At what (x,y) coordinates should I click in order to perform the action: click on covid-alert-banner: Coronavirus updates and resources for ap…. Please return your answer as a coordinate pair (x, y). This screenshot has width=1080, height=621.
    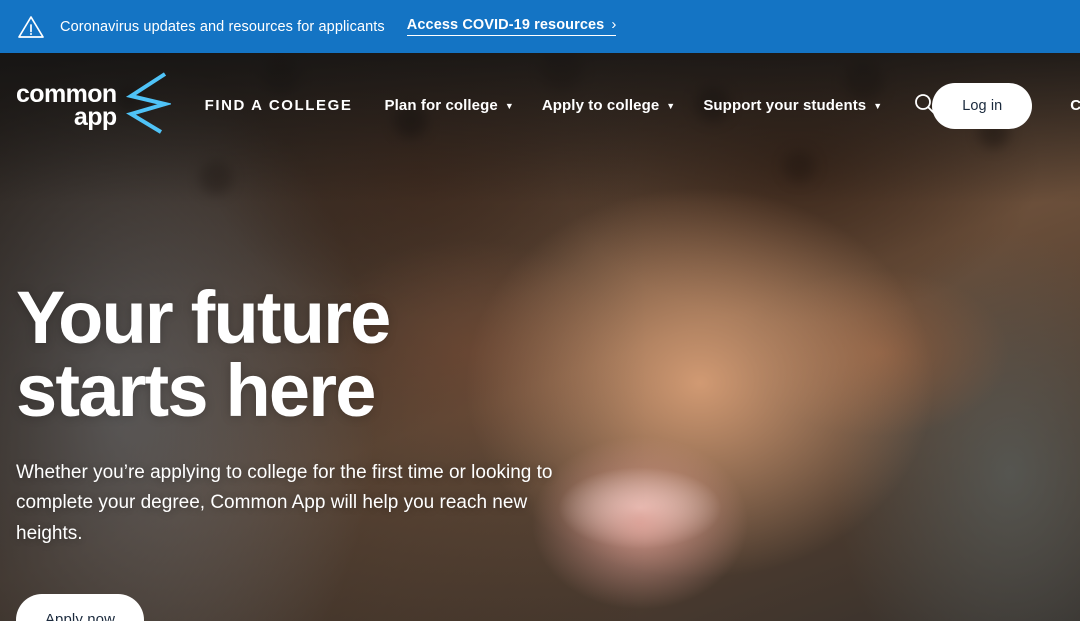
    Looking at the image, I should click on (540, 26).